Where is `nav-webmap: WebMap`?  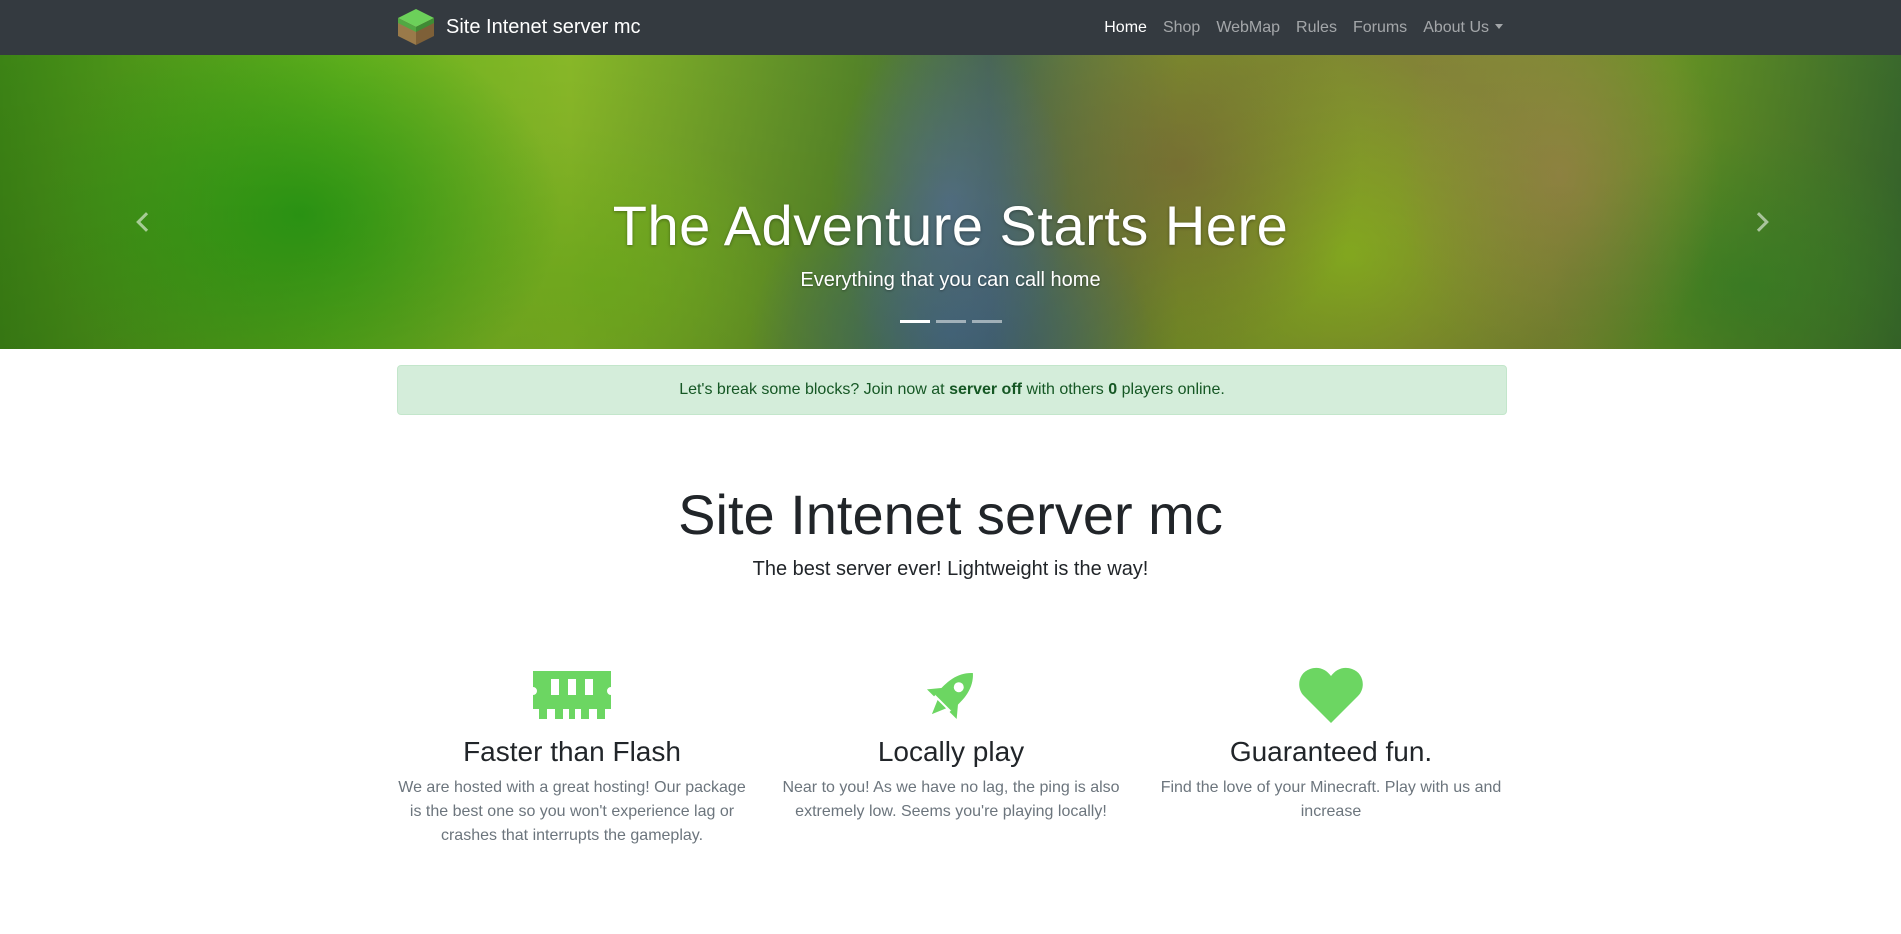 nav-webmap: WebMap is located at coordinates (1248, 28).